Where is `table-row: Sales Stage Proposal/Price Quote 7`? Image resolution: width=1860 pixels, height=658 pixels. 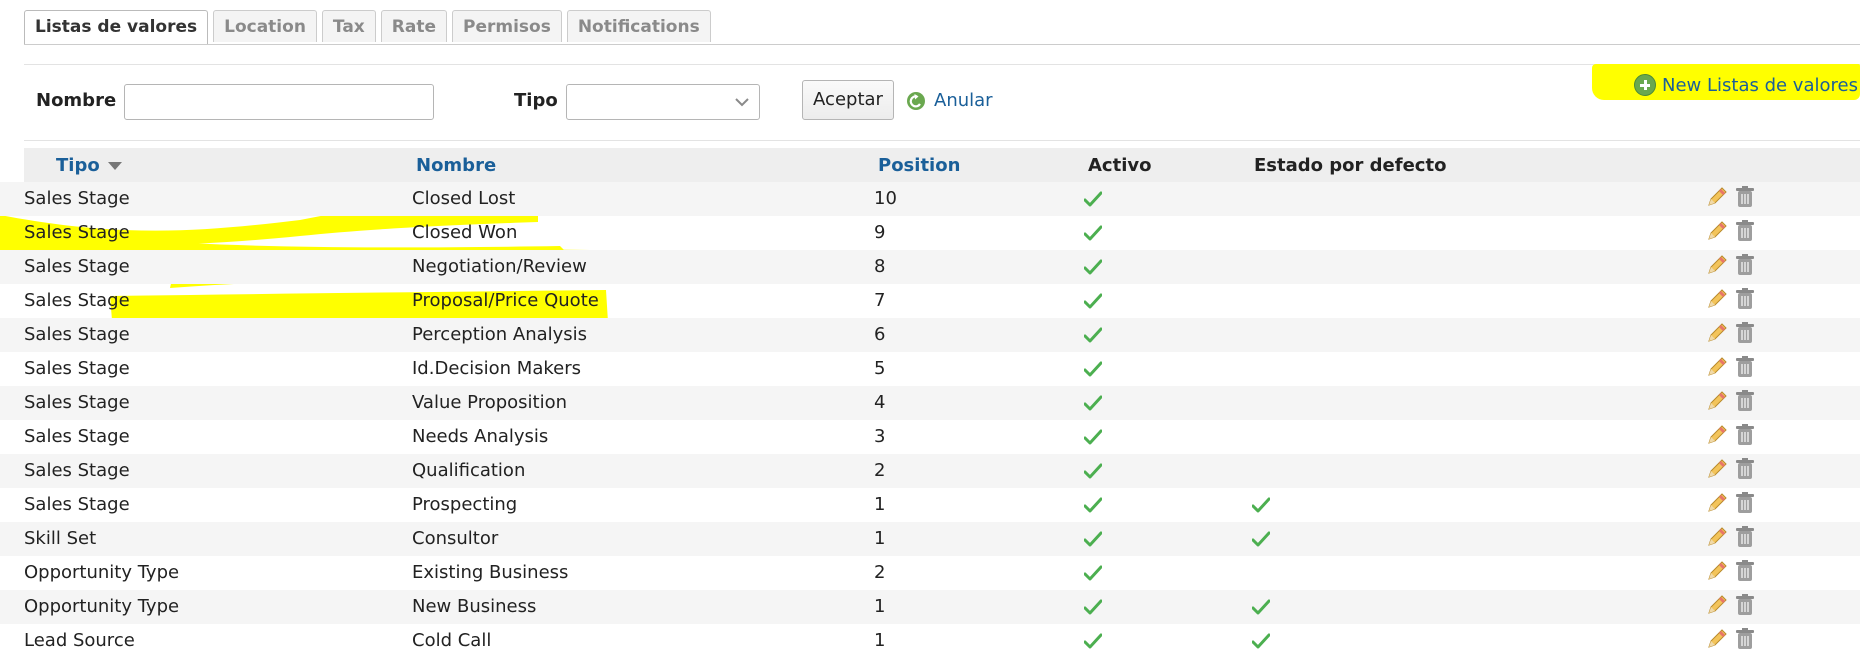
table-row: Sales Stage Proposal/Price Quote 7 is located at coordinates (930, 301).